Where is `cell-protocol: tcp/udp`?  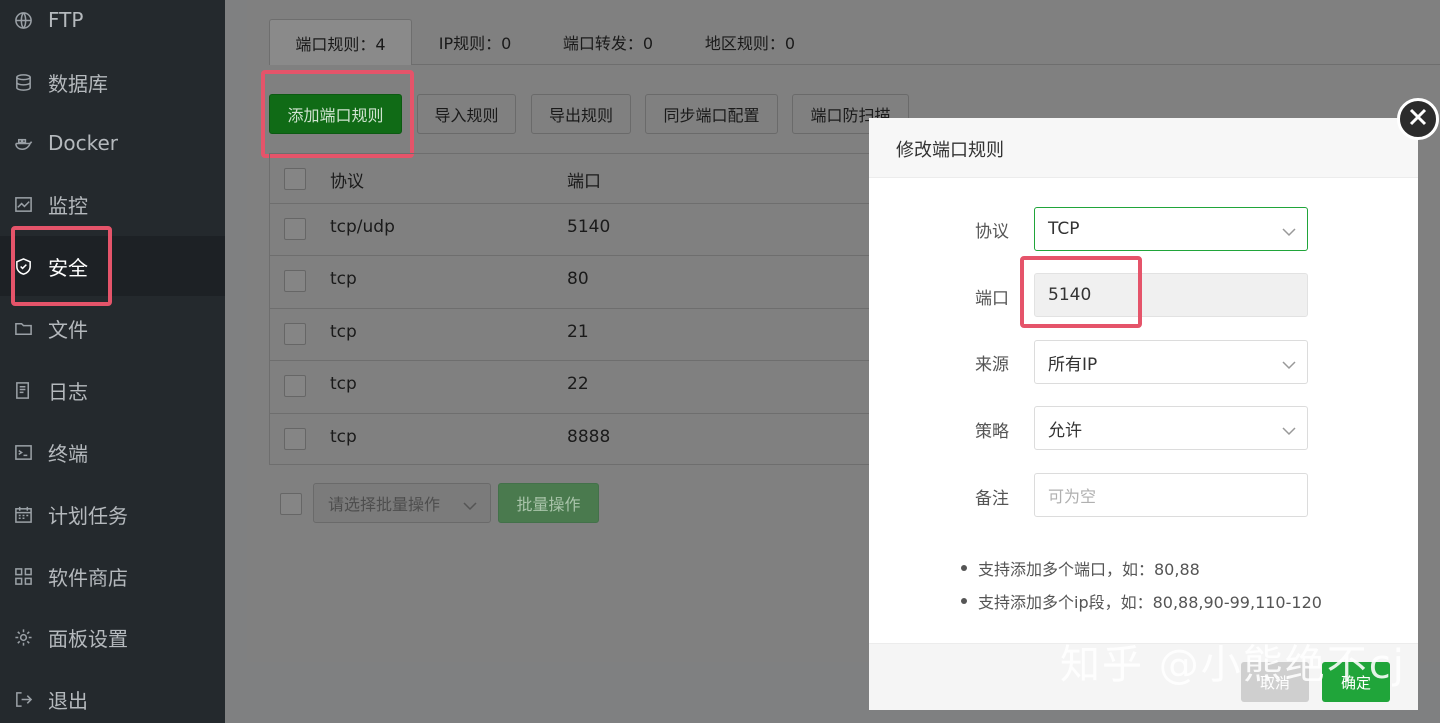
cell-protocol: tcp/udp is located at coordinates (362, 227).